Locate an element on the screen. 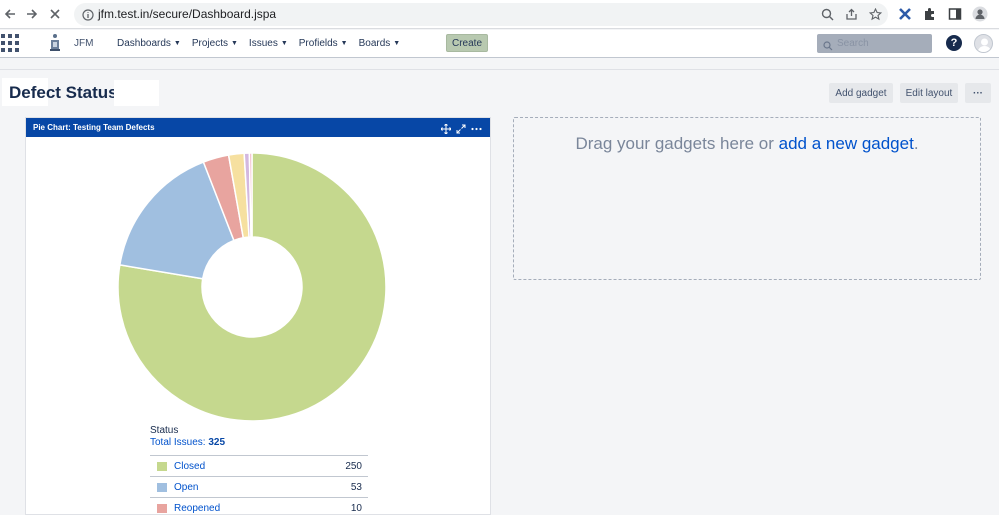  gadget-menu-icon is located at coordinates (476, 130).